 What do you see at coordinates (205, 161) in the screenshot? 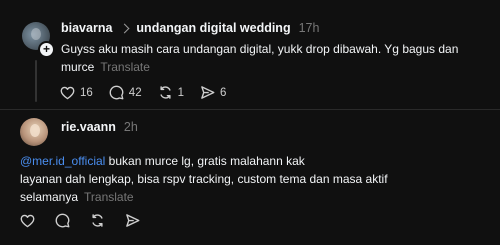
I see `post-text-content: bukan murce lg, gratis malahann kak` at bounding box center [205, 161].